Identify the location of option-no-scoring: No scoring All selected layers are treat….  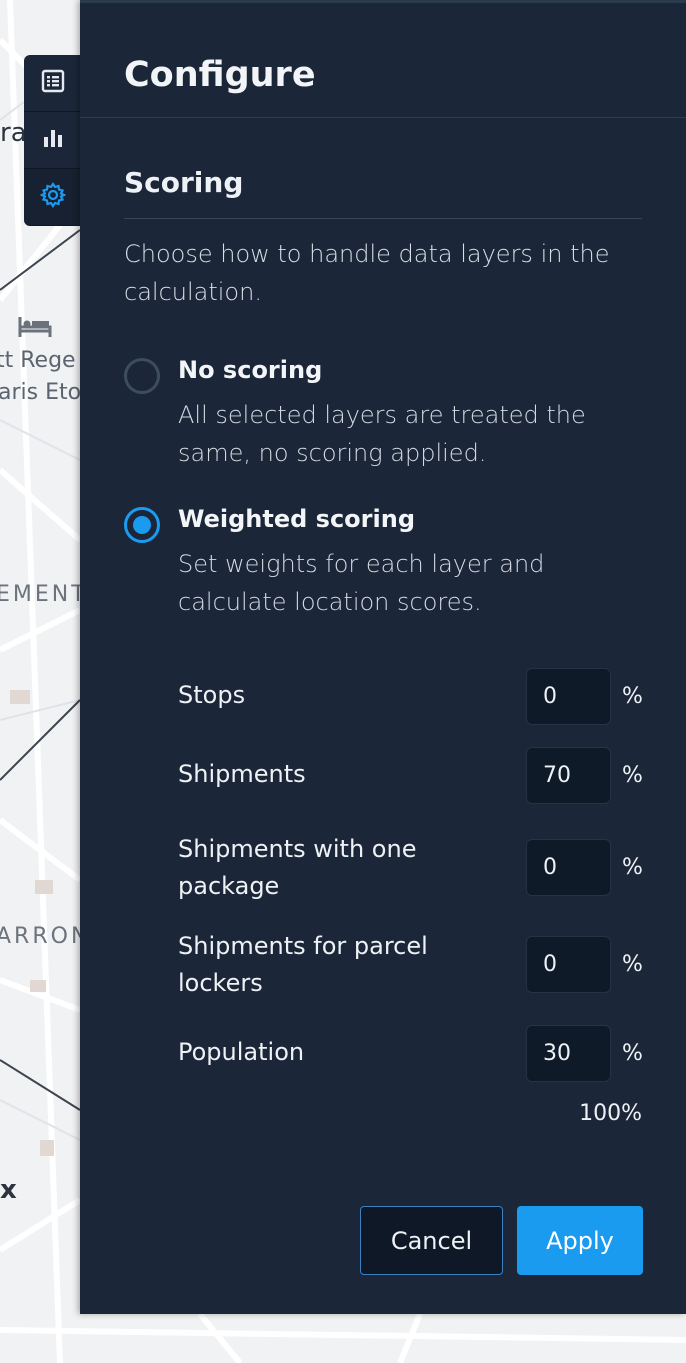
(389, 416).